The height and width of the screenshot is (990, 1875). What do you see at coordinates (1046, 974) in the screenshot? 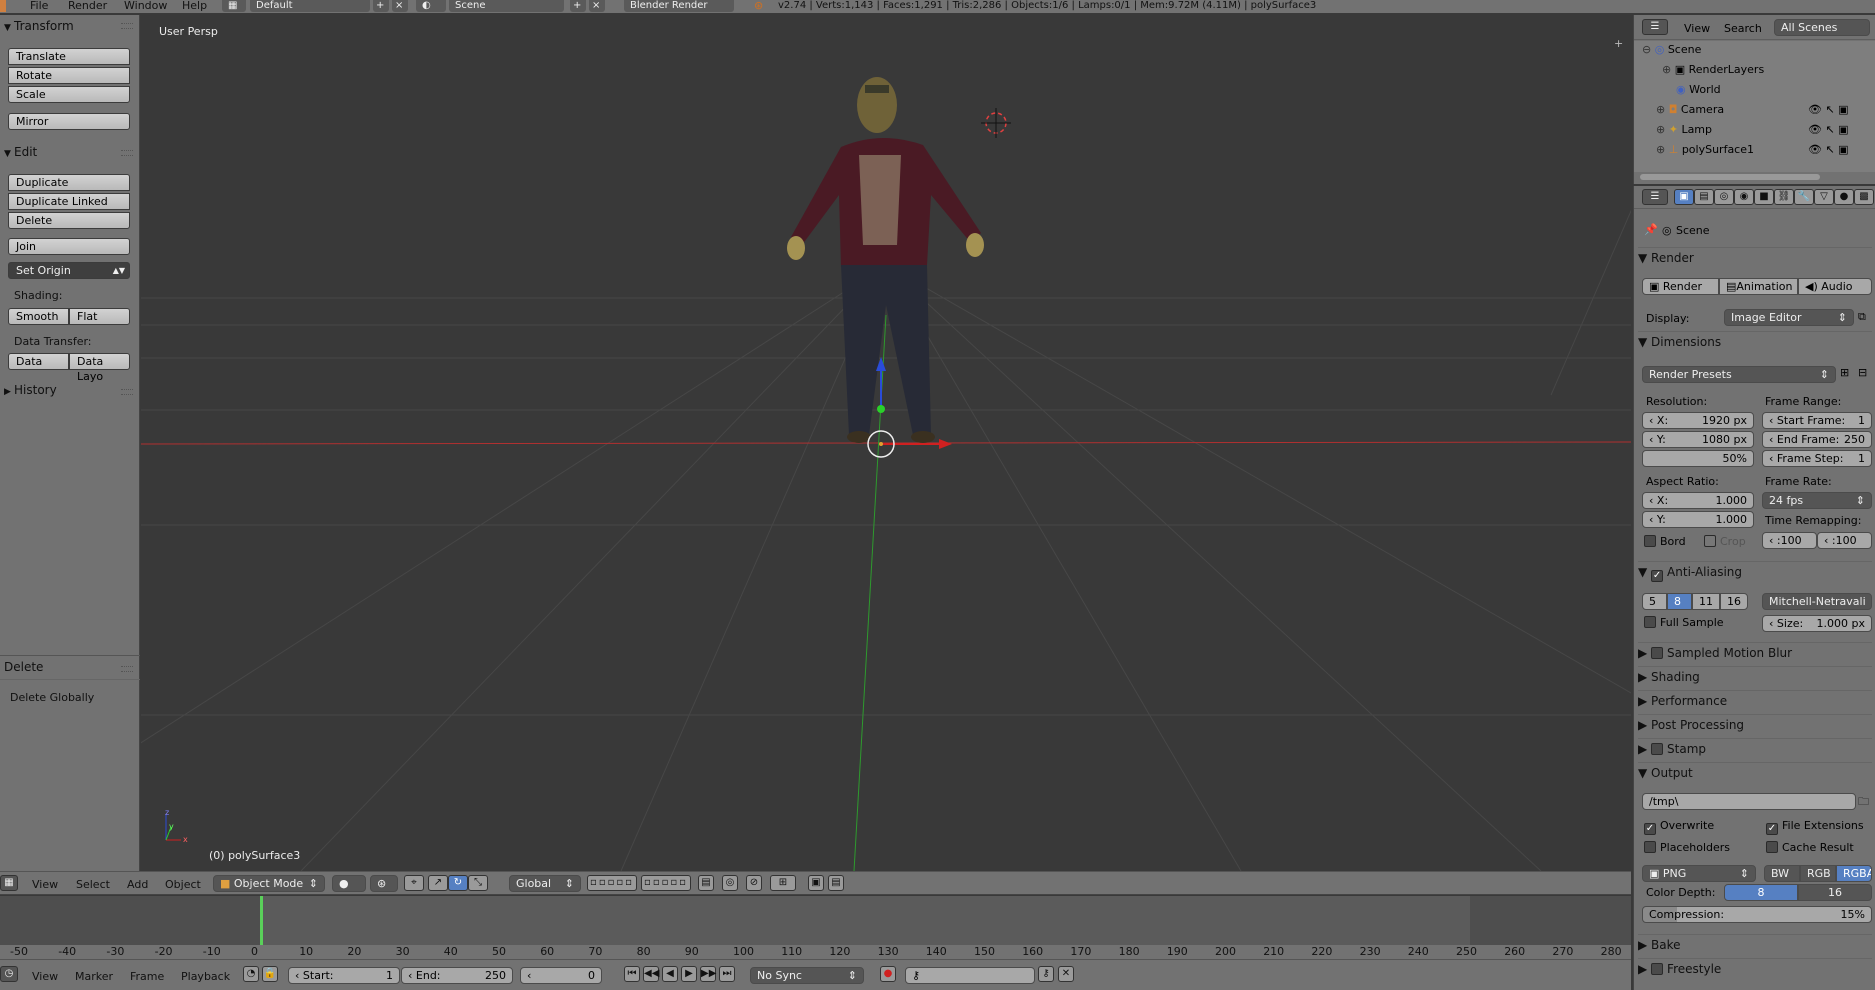
I see `insert-keyframe-icon: ⚷` at bounding box center [1046, 974].